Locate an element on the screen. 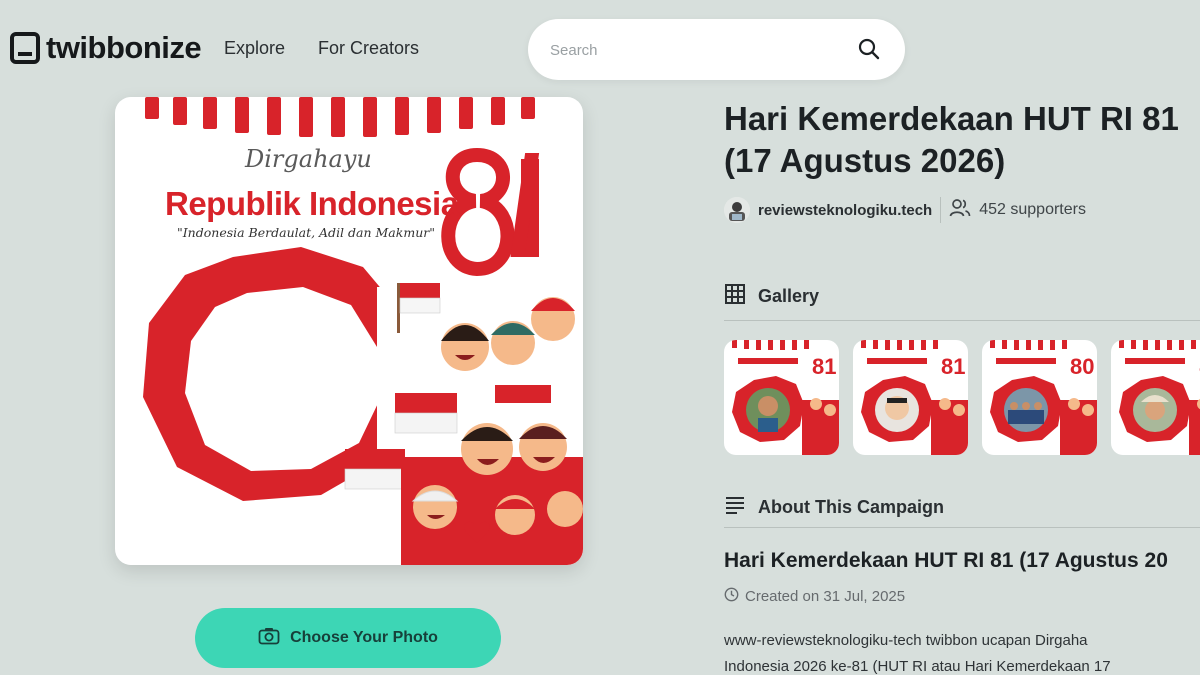 This screenshot has height=675, width=1200. avatar is located at coordinates (737, 210).